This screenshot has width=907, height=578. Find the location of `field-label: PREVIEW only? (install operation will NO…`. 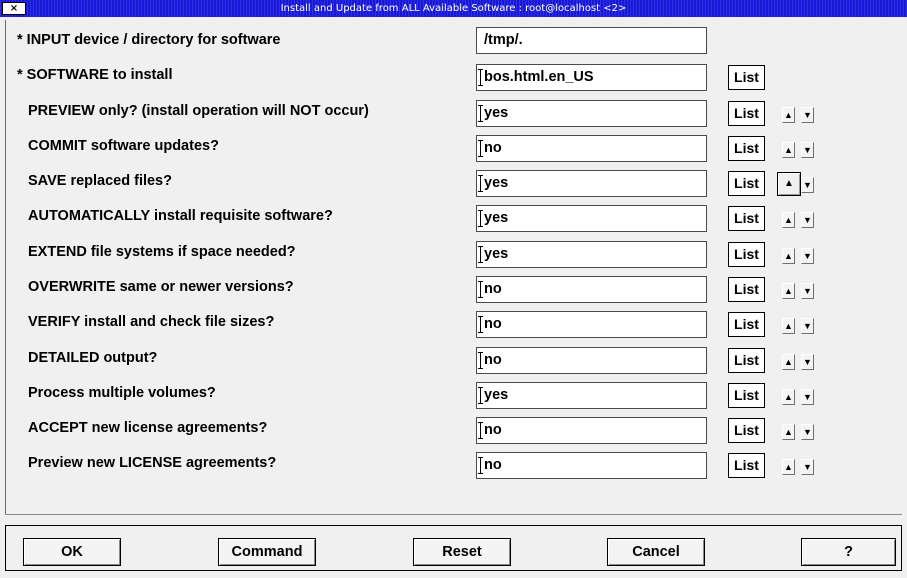

field-label: PREVIEW only? (install operation will NO… is located at coordinates (198, 111).